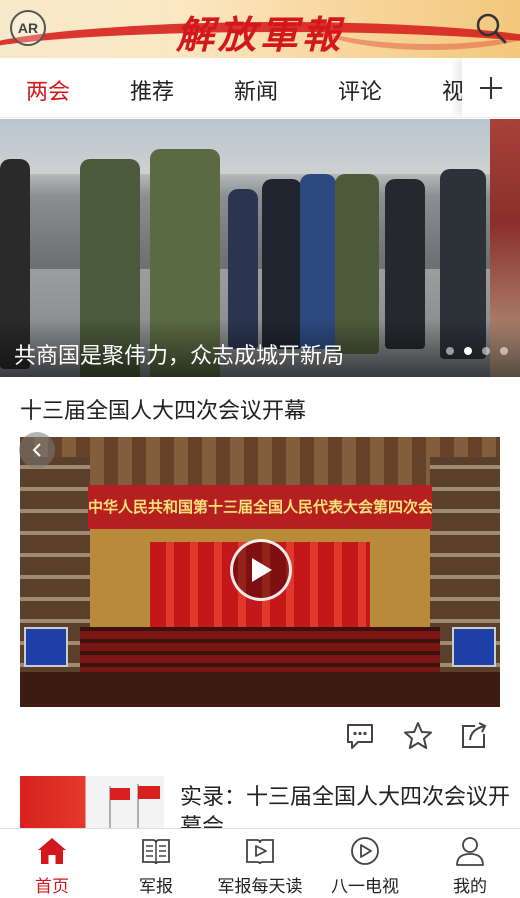  Describe the element at coordinates (365, 887) in the screenshot. I see `nav-label: 八一电视` at that location.